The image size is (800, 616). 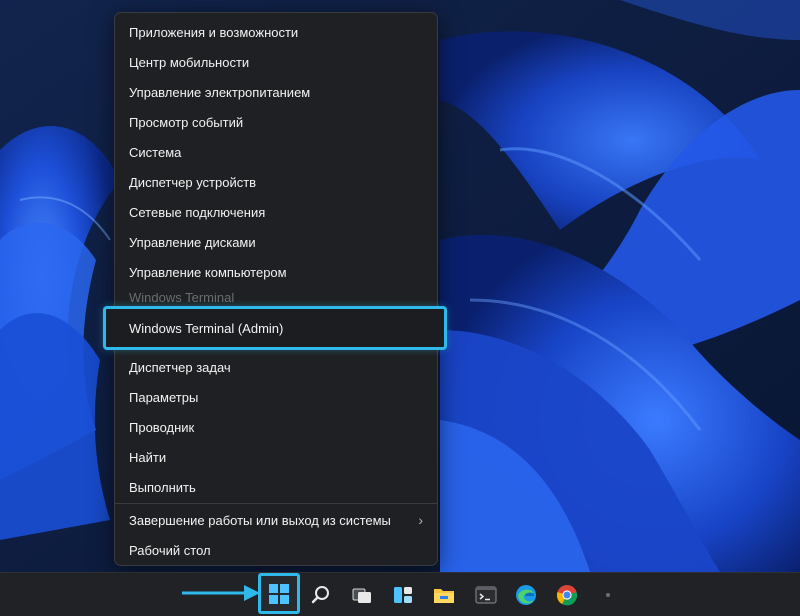 I want to click on menu-item-label: Управление дисками, so click(x=192, y=242).